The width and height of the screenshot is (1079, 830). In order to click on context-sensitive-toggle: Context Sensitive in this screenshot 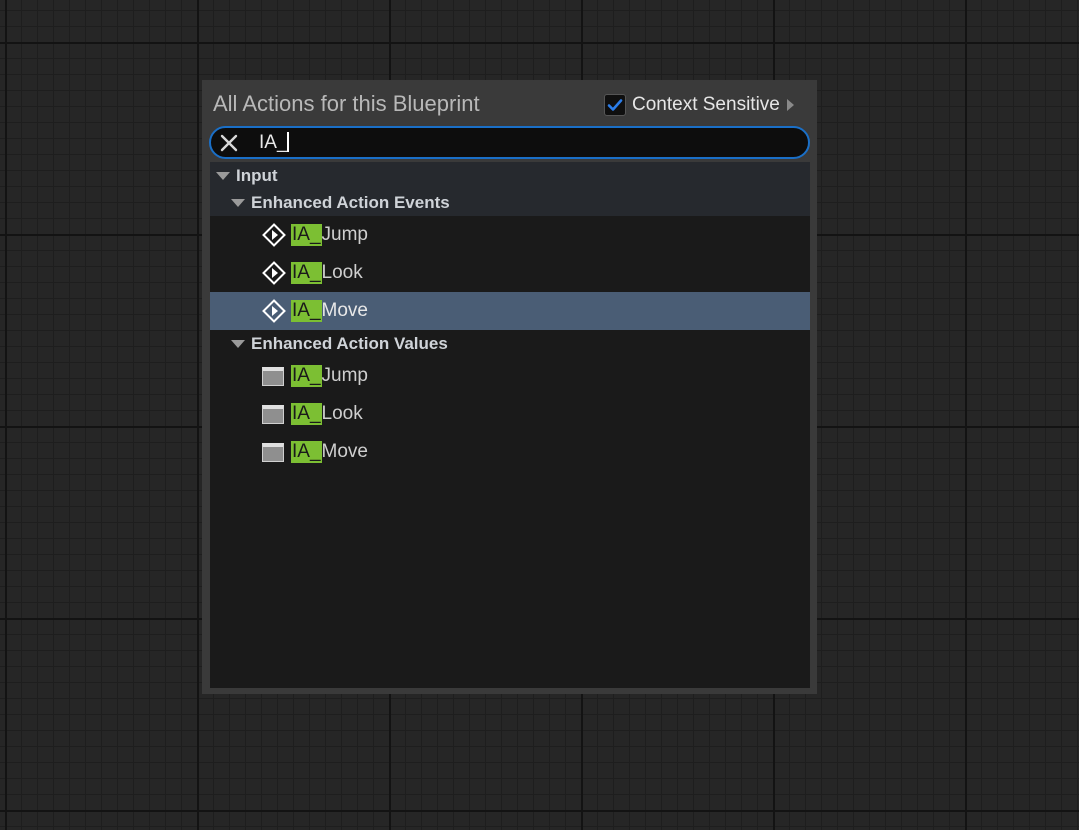, I will do `click(699, 105)`.